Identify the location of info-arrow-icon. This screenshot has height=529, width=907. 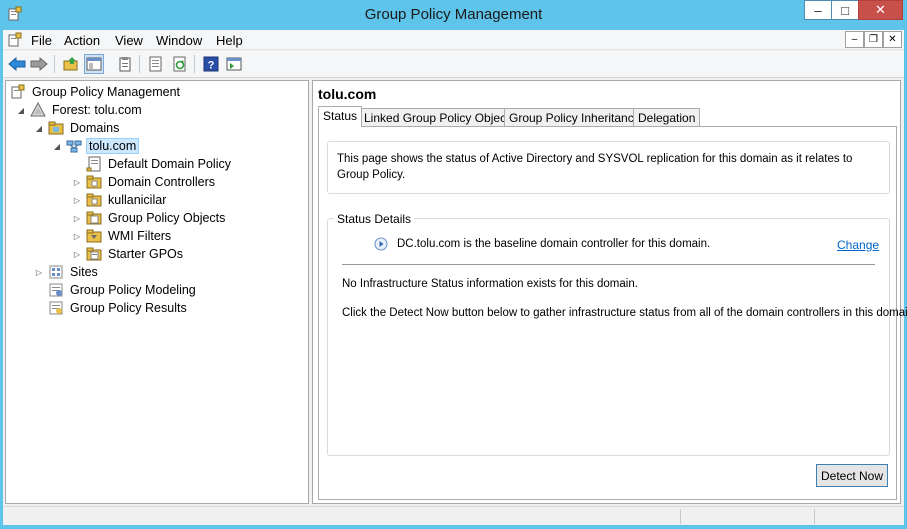
(381, 244).